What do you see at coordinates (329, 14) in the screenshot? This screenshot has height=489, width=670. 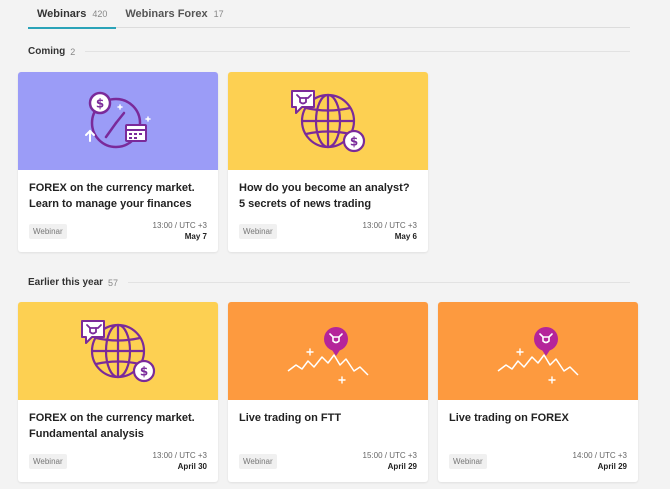 I see `tab-bar: Webinars 420 Webinars Forex 17` at bounding box center [329, 14].